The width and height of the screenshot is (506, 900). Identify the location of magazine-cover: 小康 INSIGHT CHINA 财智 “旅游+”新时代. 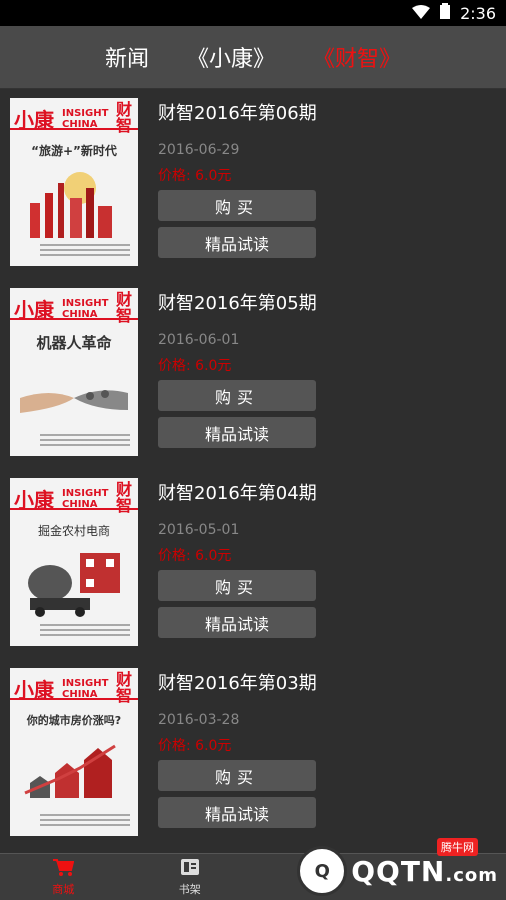
(74, 182).